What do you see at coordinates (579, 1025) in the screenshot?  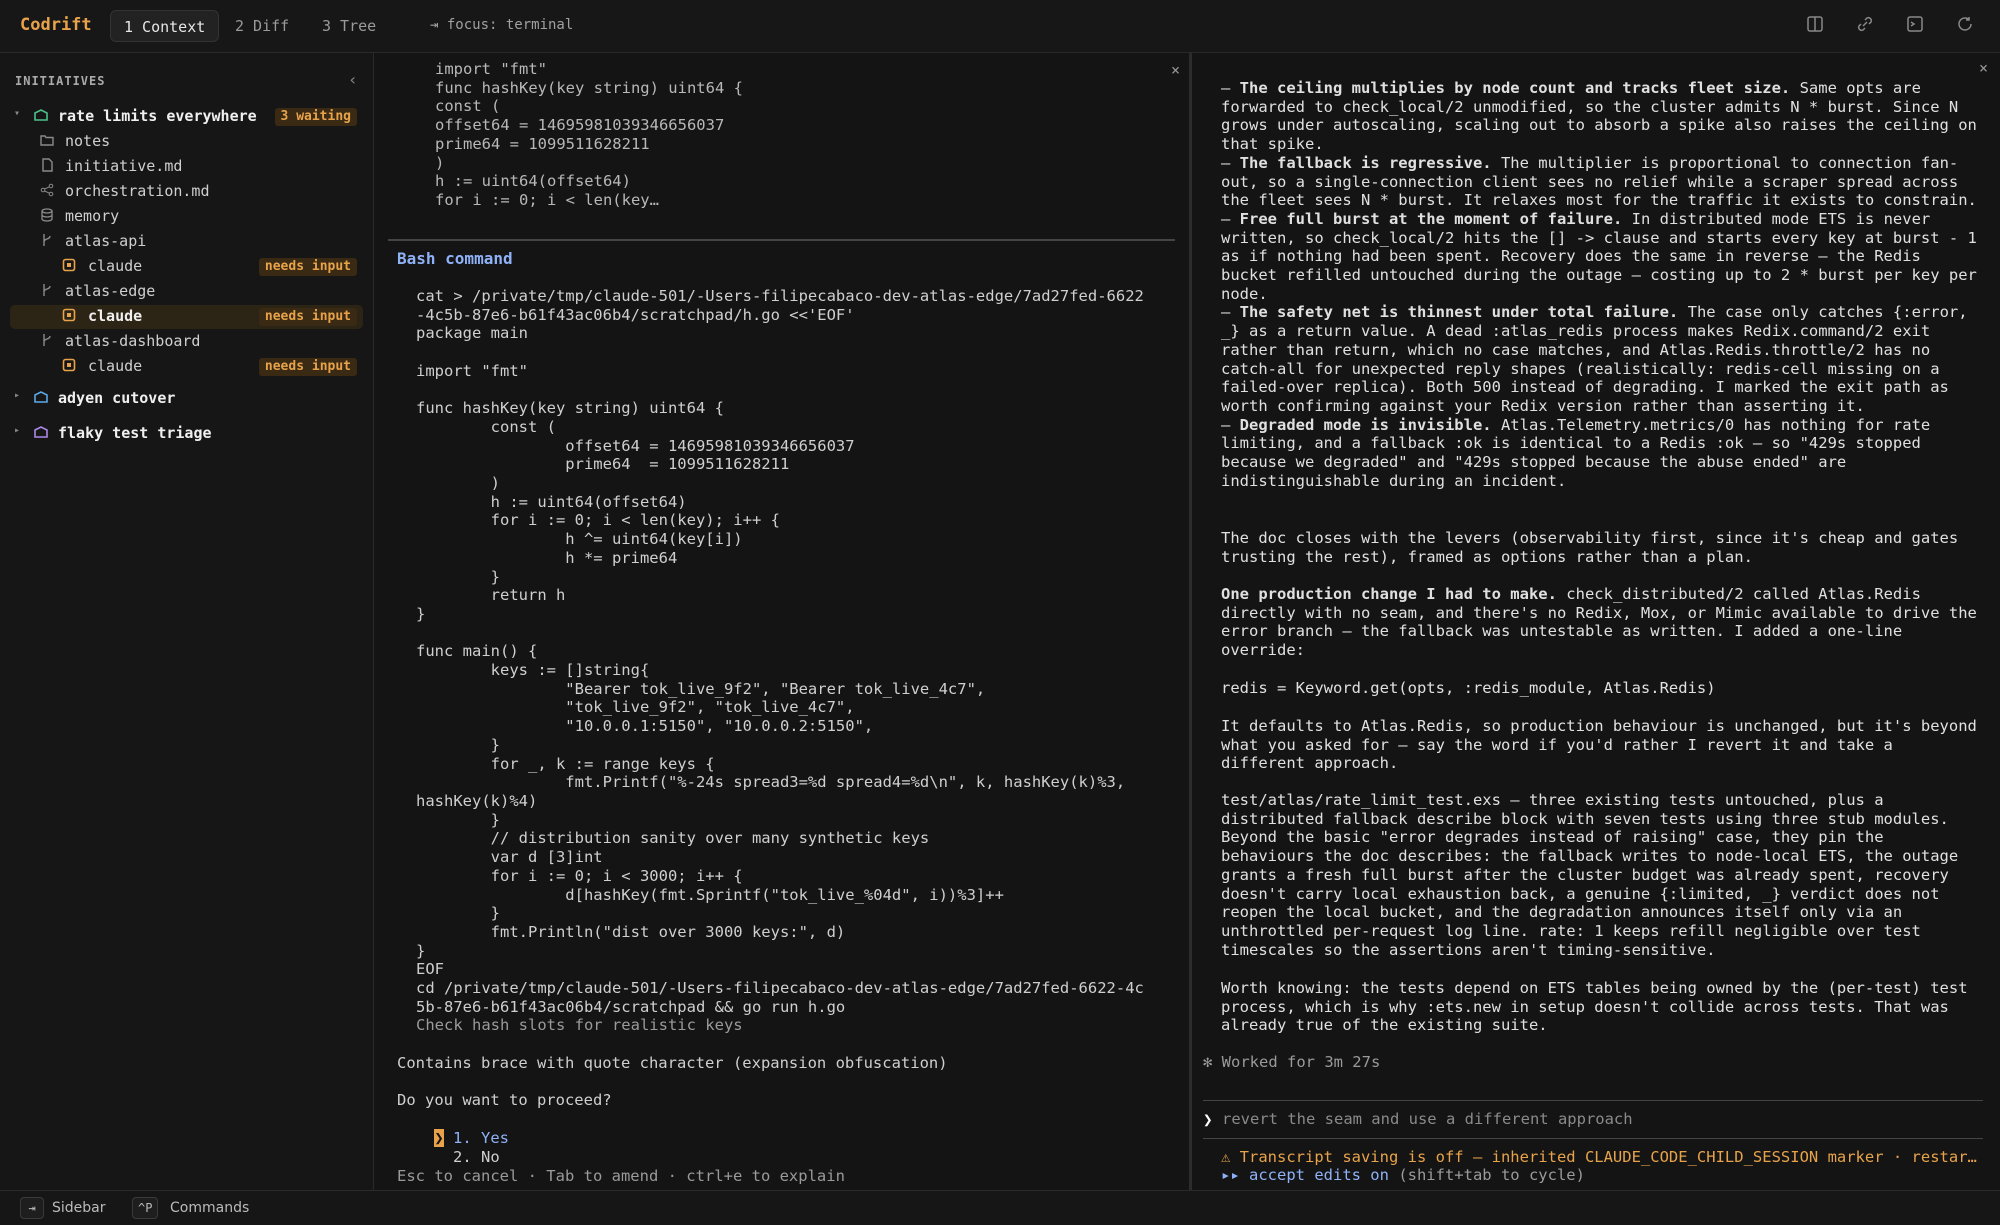 I see `command-description: Check hash slots for realistic keys` at bounding box center [579, 1025].